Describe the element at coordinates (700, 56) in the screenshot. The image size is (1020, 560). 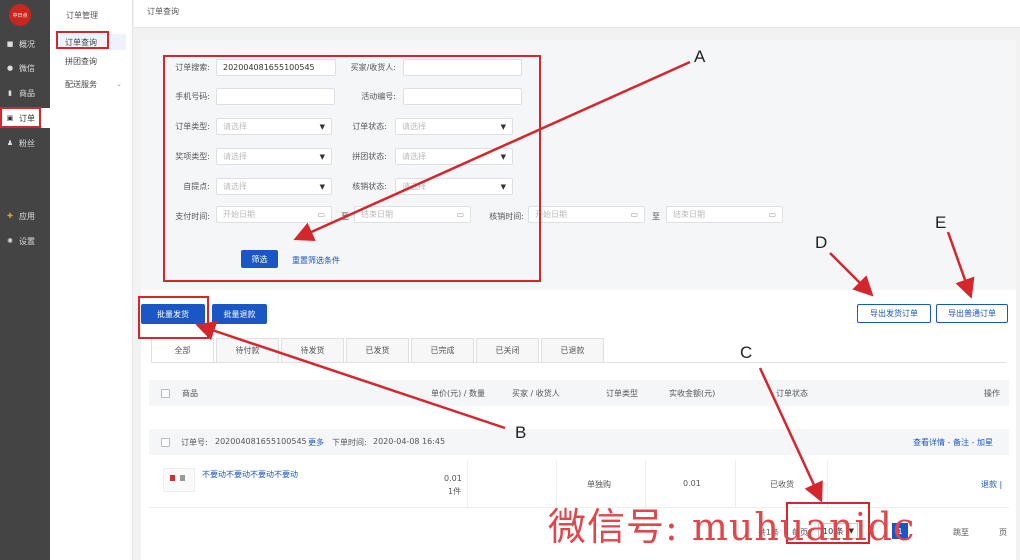
I see `annotation-a: A` at that location.